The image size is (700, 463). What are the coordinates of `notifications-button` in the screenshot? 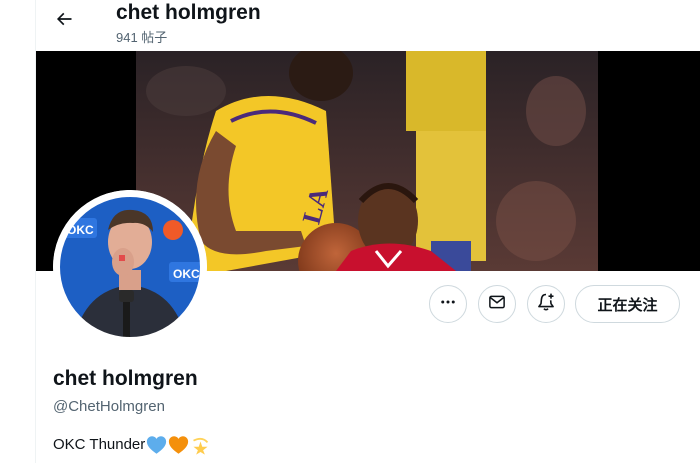 It's located at (546, 304).